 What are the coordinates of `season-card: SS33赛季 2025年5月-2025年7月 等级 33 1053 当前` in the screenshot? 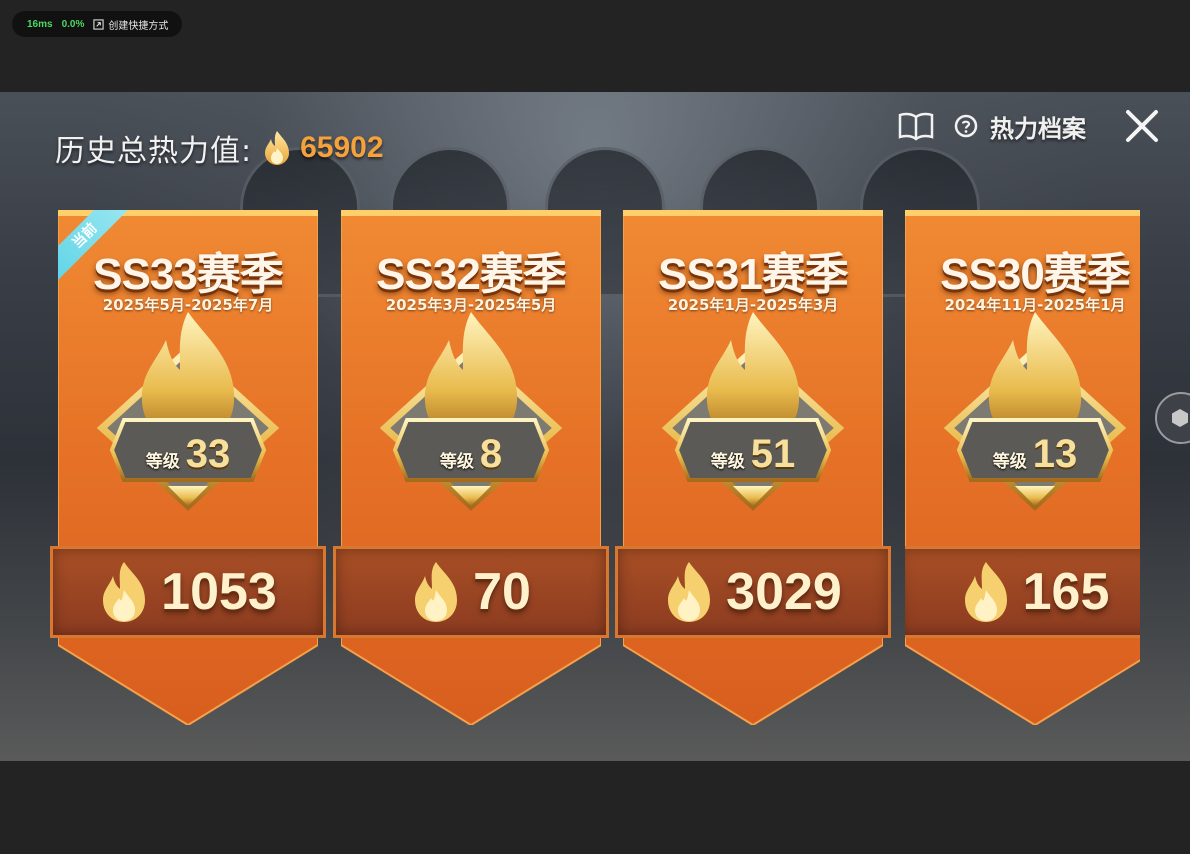 It's located at (188, 467).